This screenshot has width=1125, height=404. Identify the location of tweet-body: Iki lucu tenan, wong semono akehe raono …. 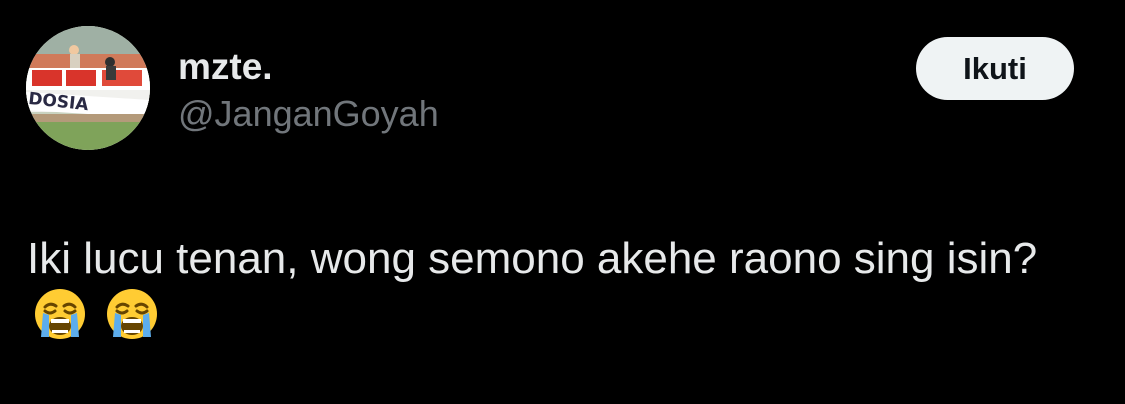
(532, 258).